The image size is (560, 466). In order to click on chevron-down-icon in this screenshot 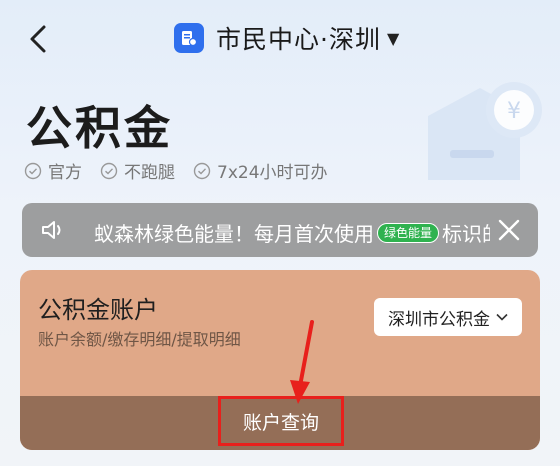, I will do `click(502, 317)`.